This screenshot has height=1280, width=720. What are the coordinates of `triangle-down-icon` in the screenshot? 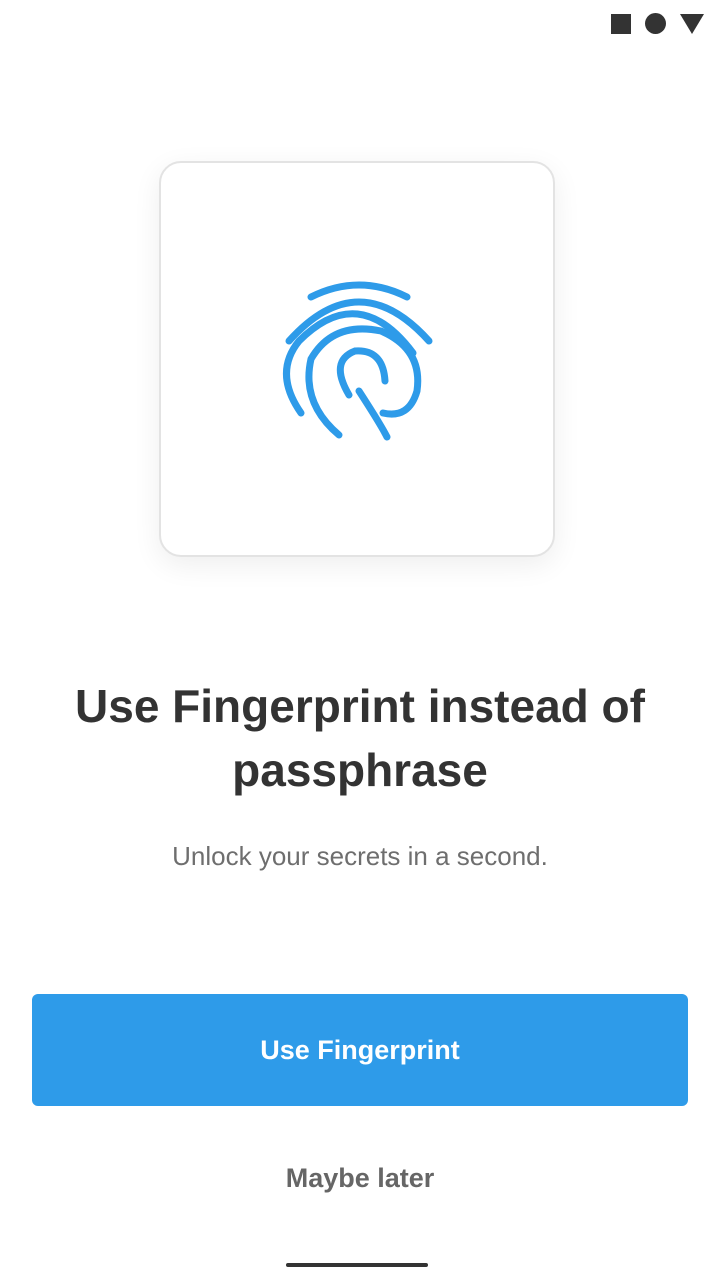 It's located at (692, 23).